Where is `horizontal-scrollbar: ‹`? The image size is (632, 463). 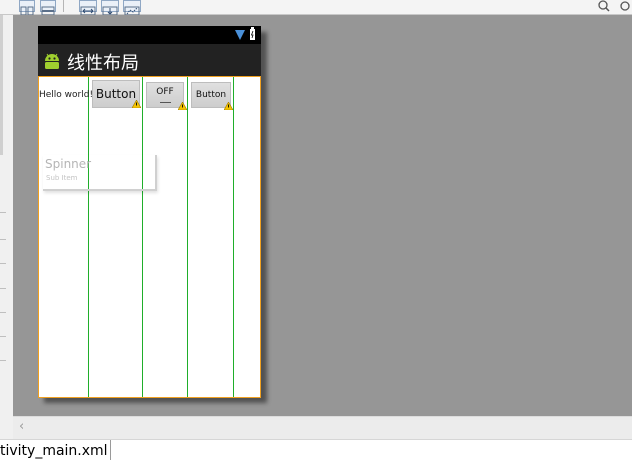
horizontal-scrollbar: ‹ is located at coordinates (322, 427).